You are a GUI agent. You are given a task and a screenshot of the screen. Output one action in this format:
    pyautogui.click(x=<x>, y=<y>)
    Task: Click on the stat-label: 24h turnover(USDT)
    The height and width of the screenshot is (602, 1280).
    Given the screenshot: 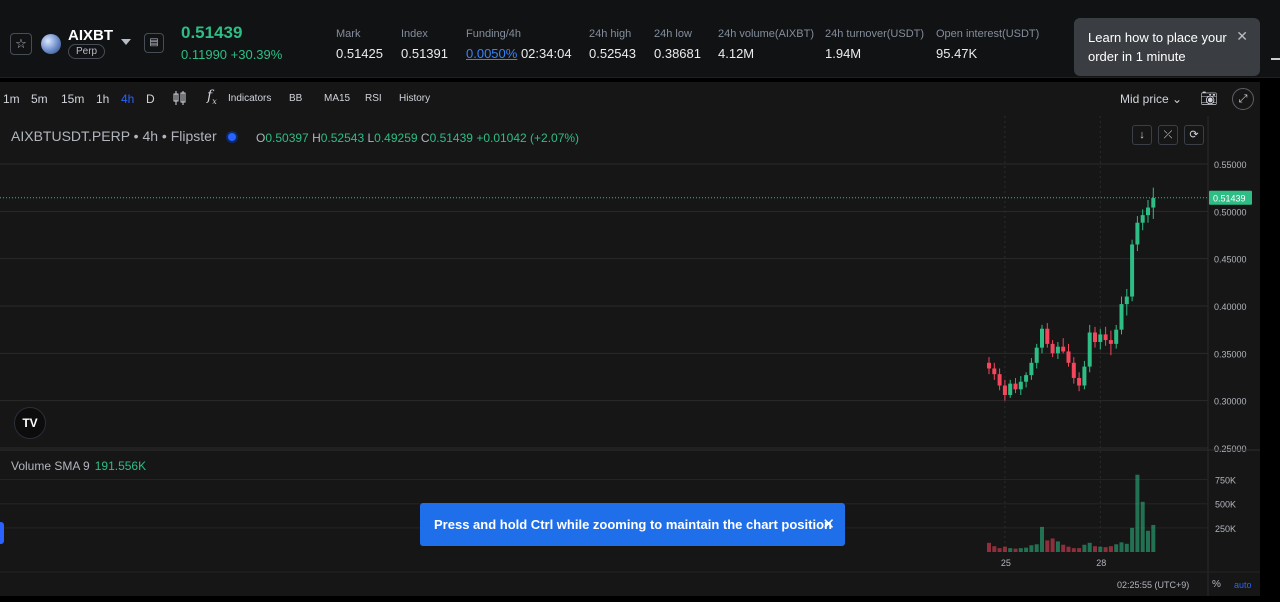 What is the action you would take?
    pyautogui.click(x=875, y=34)
    